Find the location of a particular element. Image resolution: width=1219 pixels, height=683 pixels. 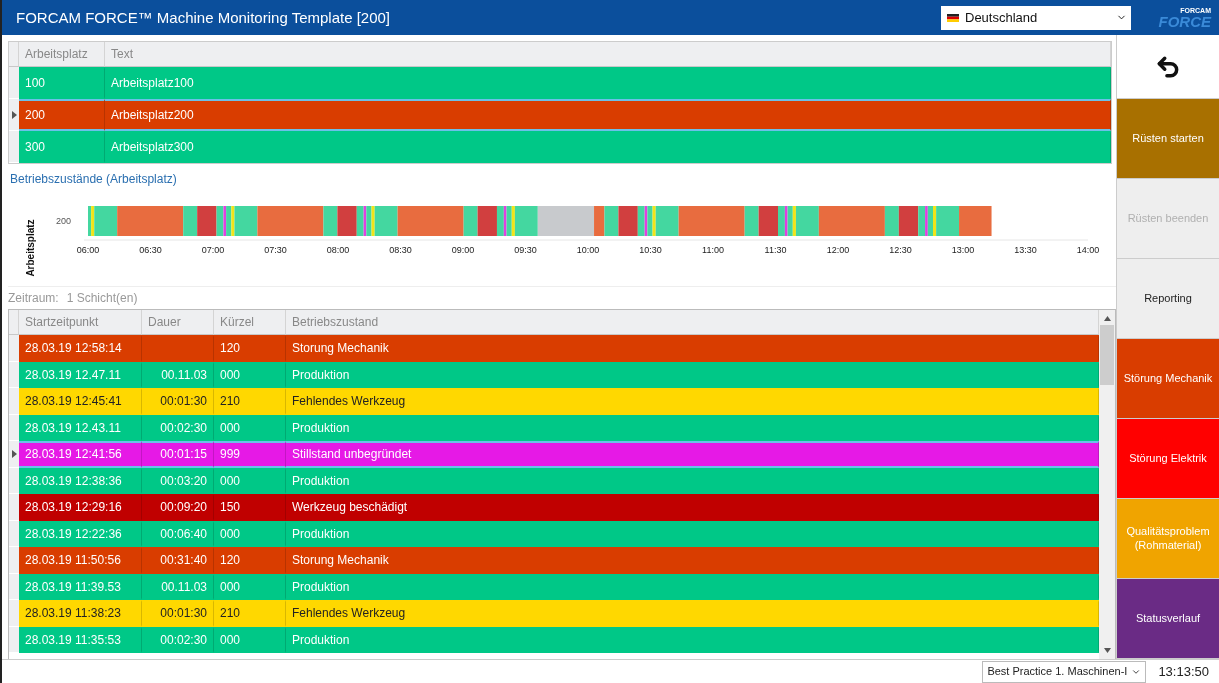

table-cell: 28.03.19 12:29:16 is located at coordinates (80, 507).